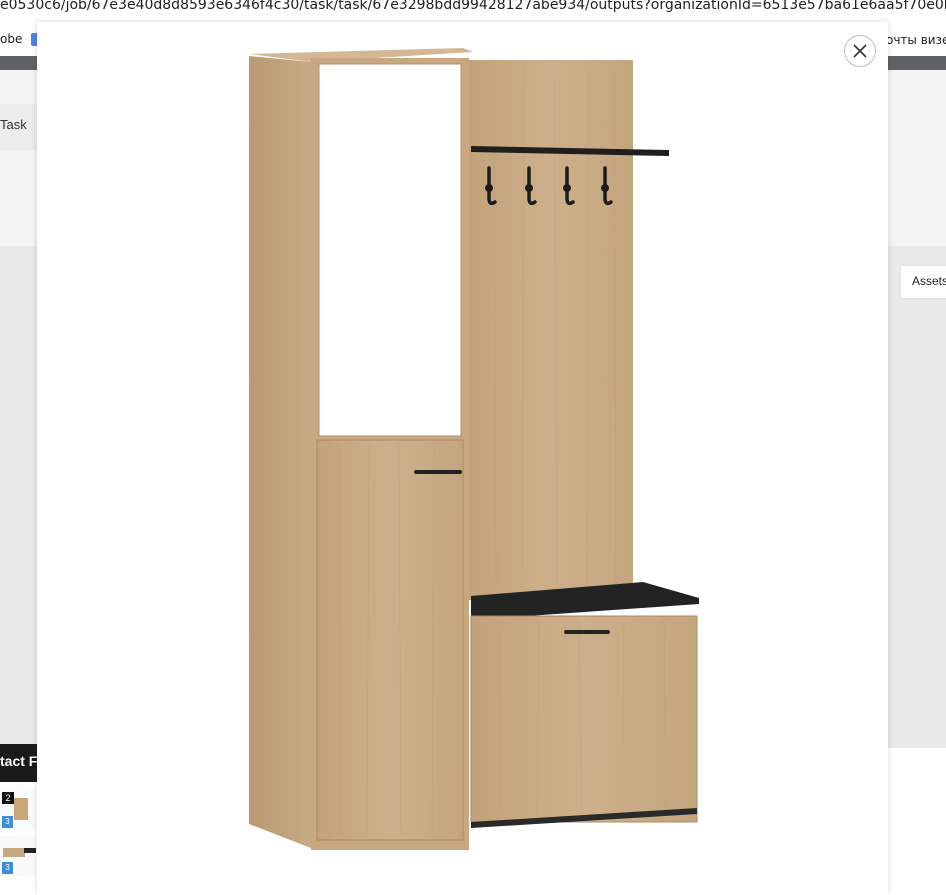 The image size is (946, 895). Describe the element at coordinates (438, 472) in the screenshot. I see `door-handle` at that location.